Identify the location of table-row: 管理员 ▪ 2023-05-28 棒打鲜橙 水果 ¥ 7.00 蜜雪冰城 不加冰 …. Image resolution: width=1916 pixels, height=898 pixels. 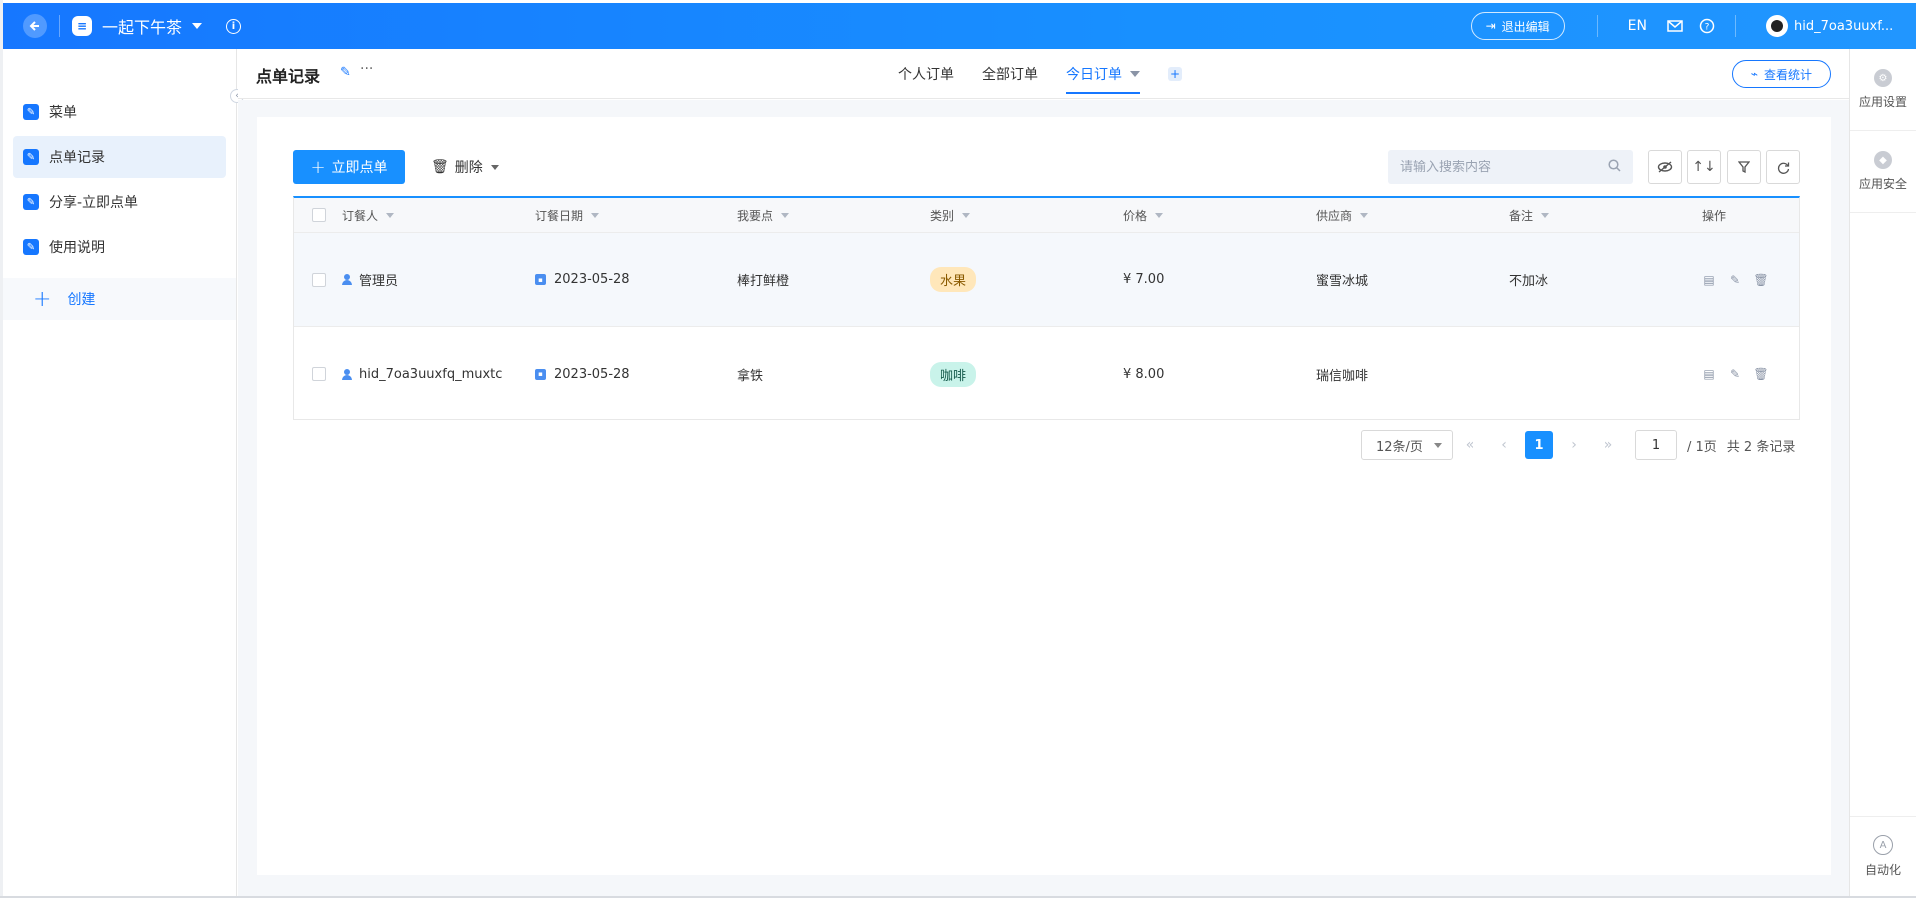
(1046, 280).